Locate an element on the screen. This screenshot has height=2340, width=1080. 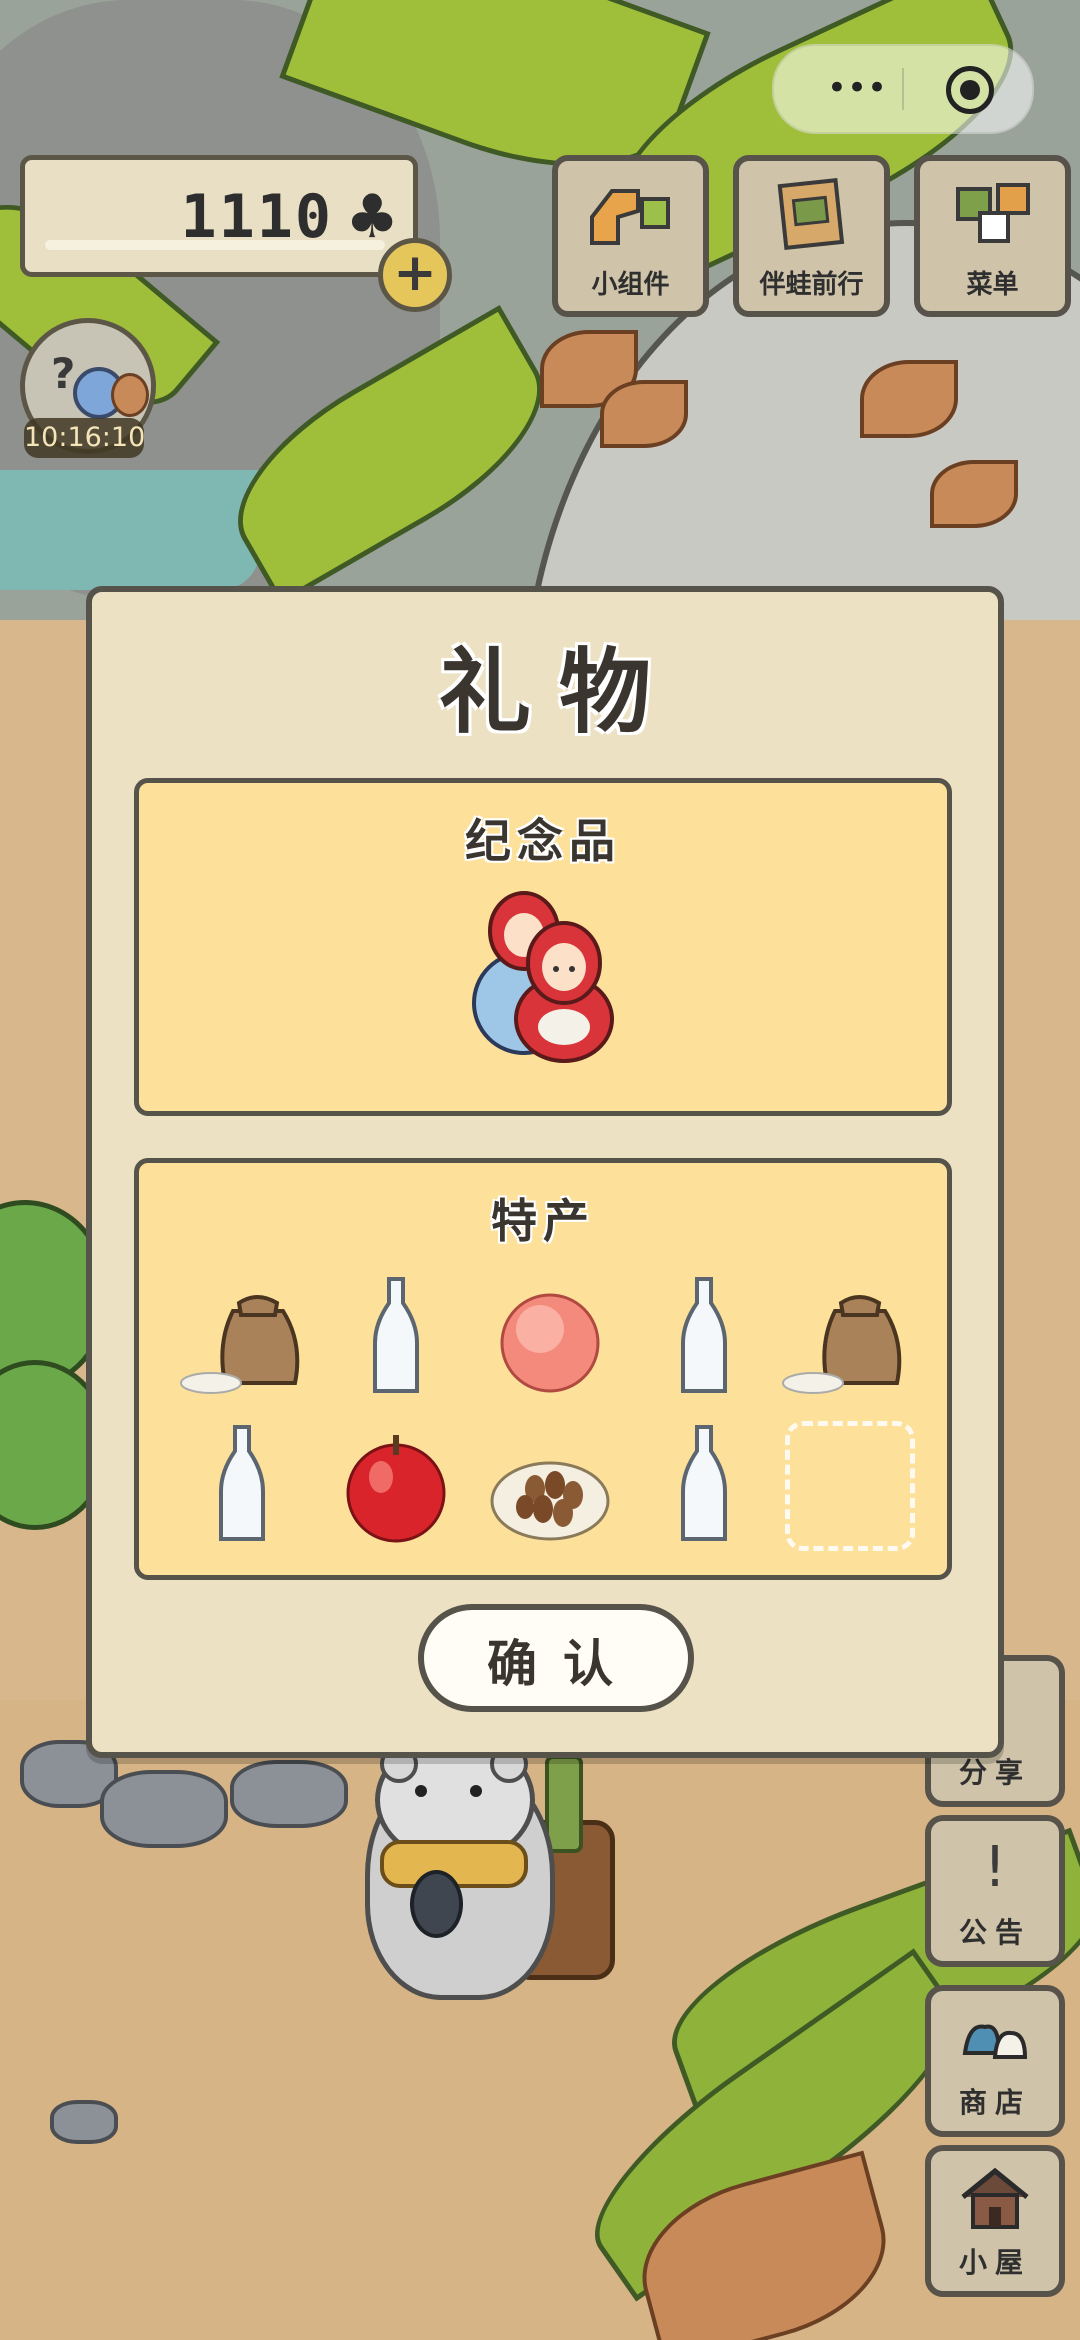
almonds-icon is located at coordinates (550, 1486).